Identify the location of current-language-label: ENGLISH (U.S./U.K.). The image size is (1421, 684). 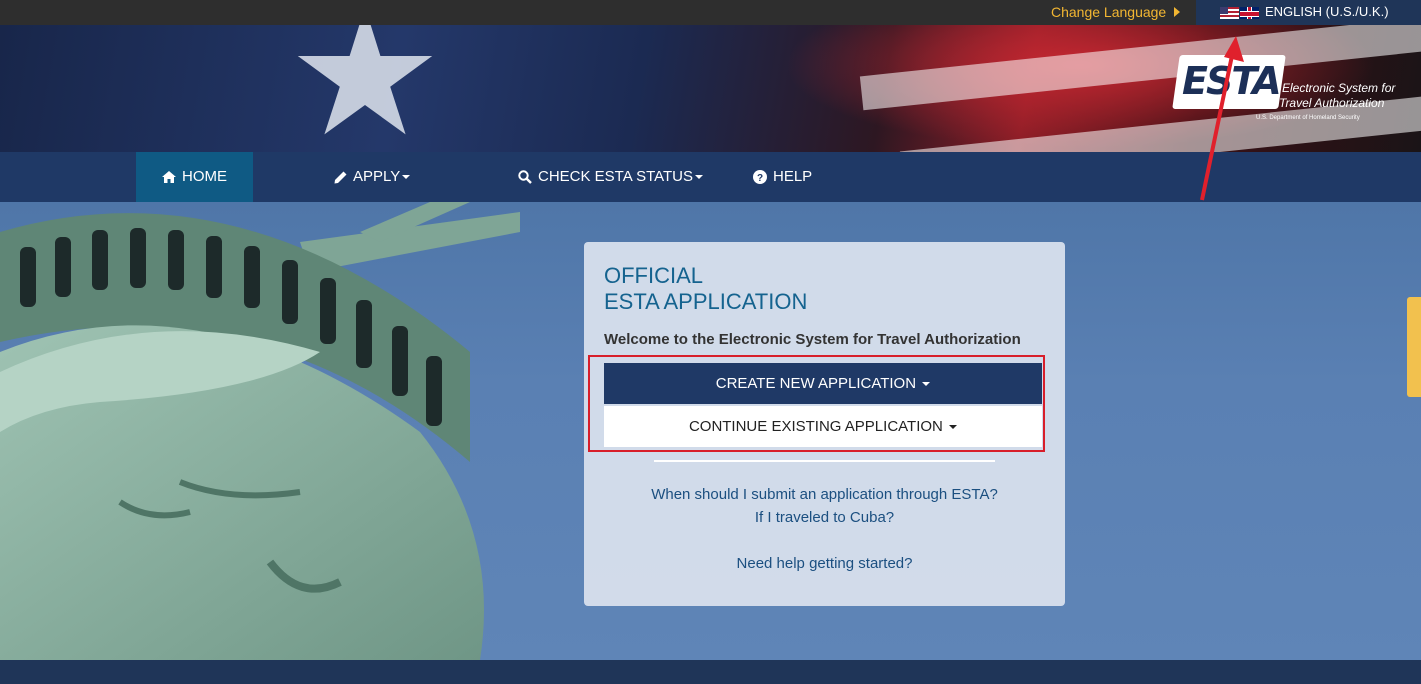
(1327, 11).